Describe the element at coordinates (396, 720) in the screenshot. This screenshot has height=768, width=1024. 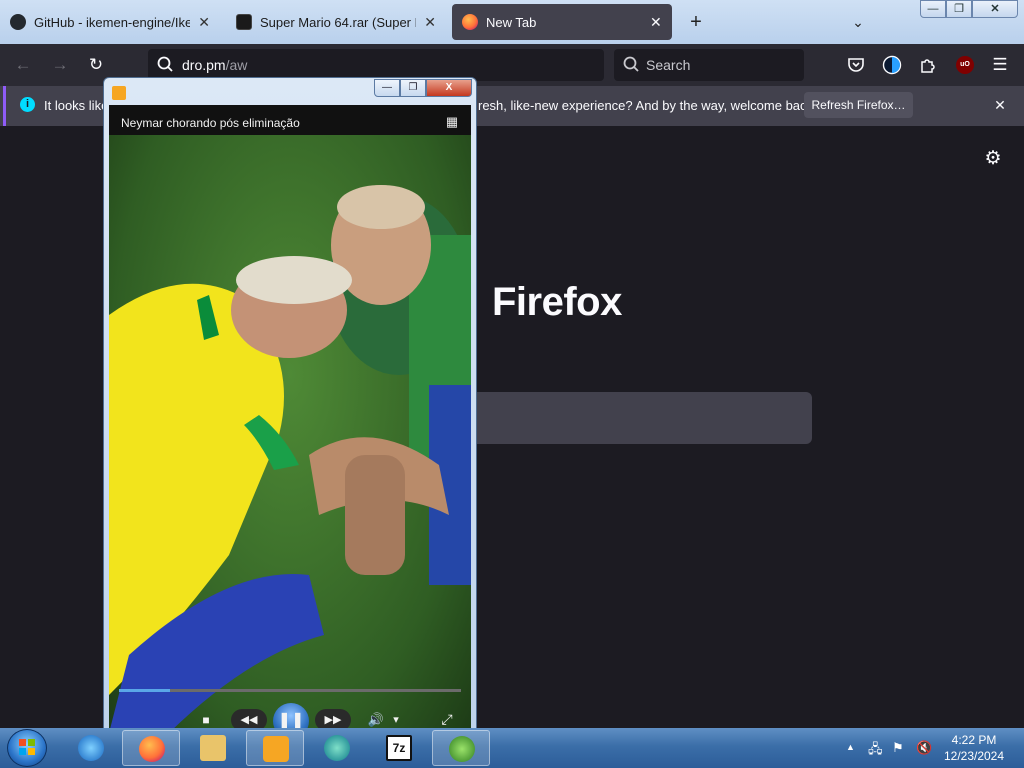
I see `volume-menu-icon: ▾` at that location.